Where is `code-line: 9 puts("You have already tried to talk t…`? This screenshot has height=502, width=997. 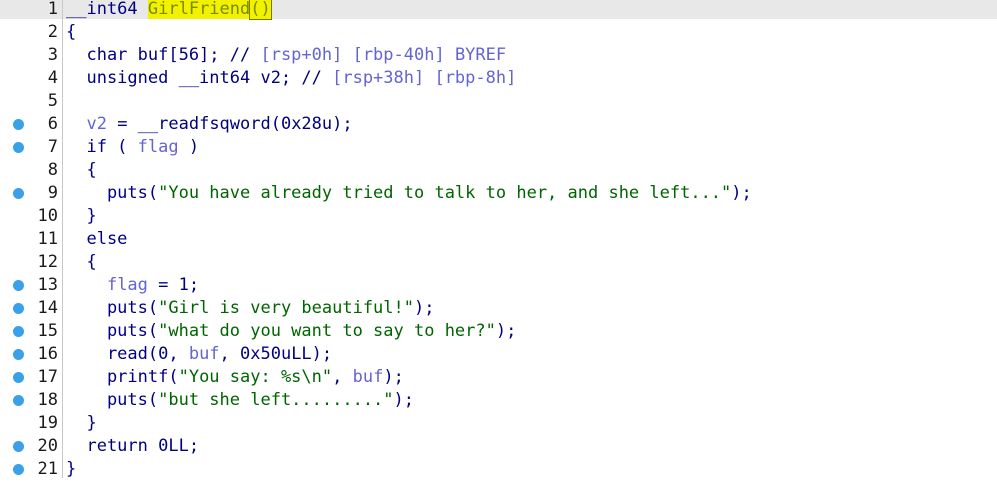
code-line: 9 puts("You have already tried to talk t… is located at coordinates (498, 193).